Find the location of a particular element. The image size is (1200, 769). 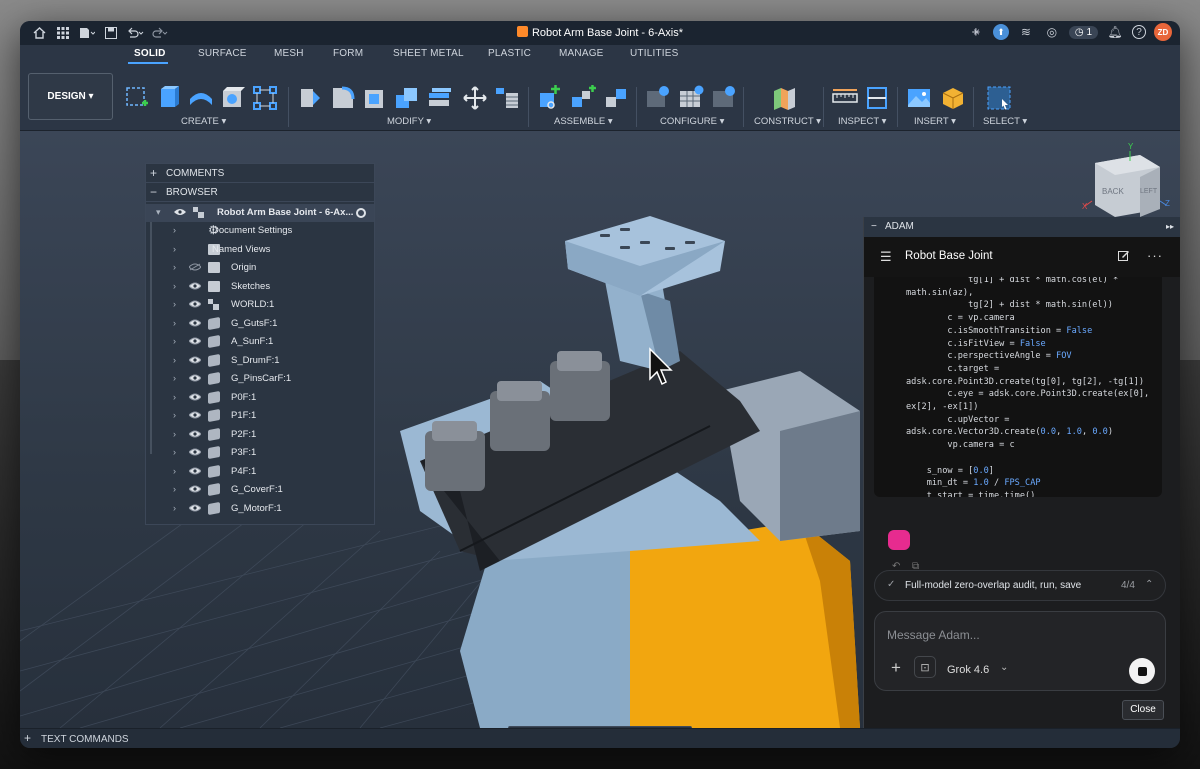

chevron-down-icon: ⌄ is located at coordinates (1004, 667).